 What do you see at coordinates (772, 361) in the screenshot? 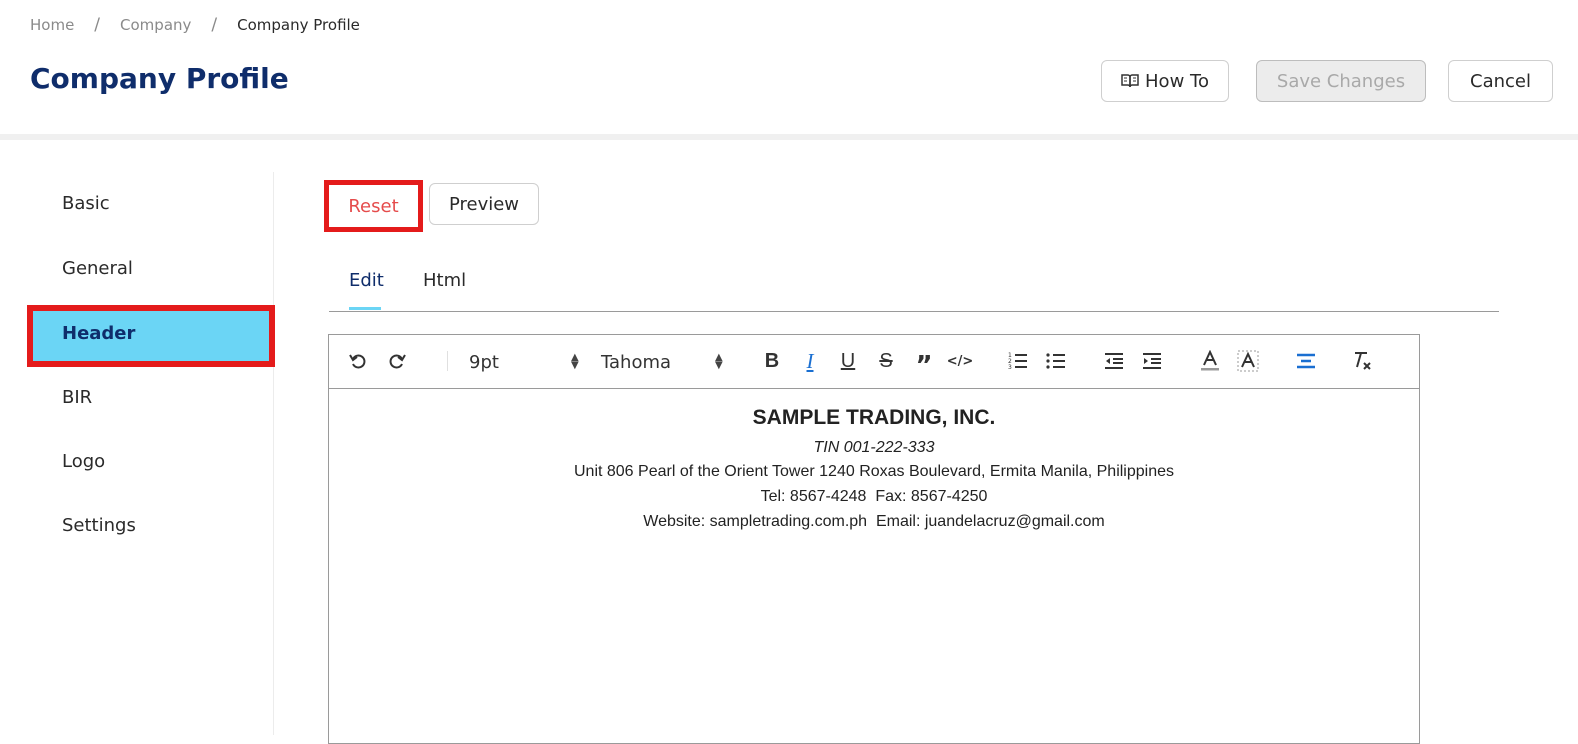
I see `bold-icon: B` at bounding box center [772, 361].